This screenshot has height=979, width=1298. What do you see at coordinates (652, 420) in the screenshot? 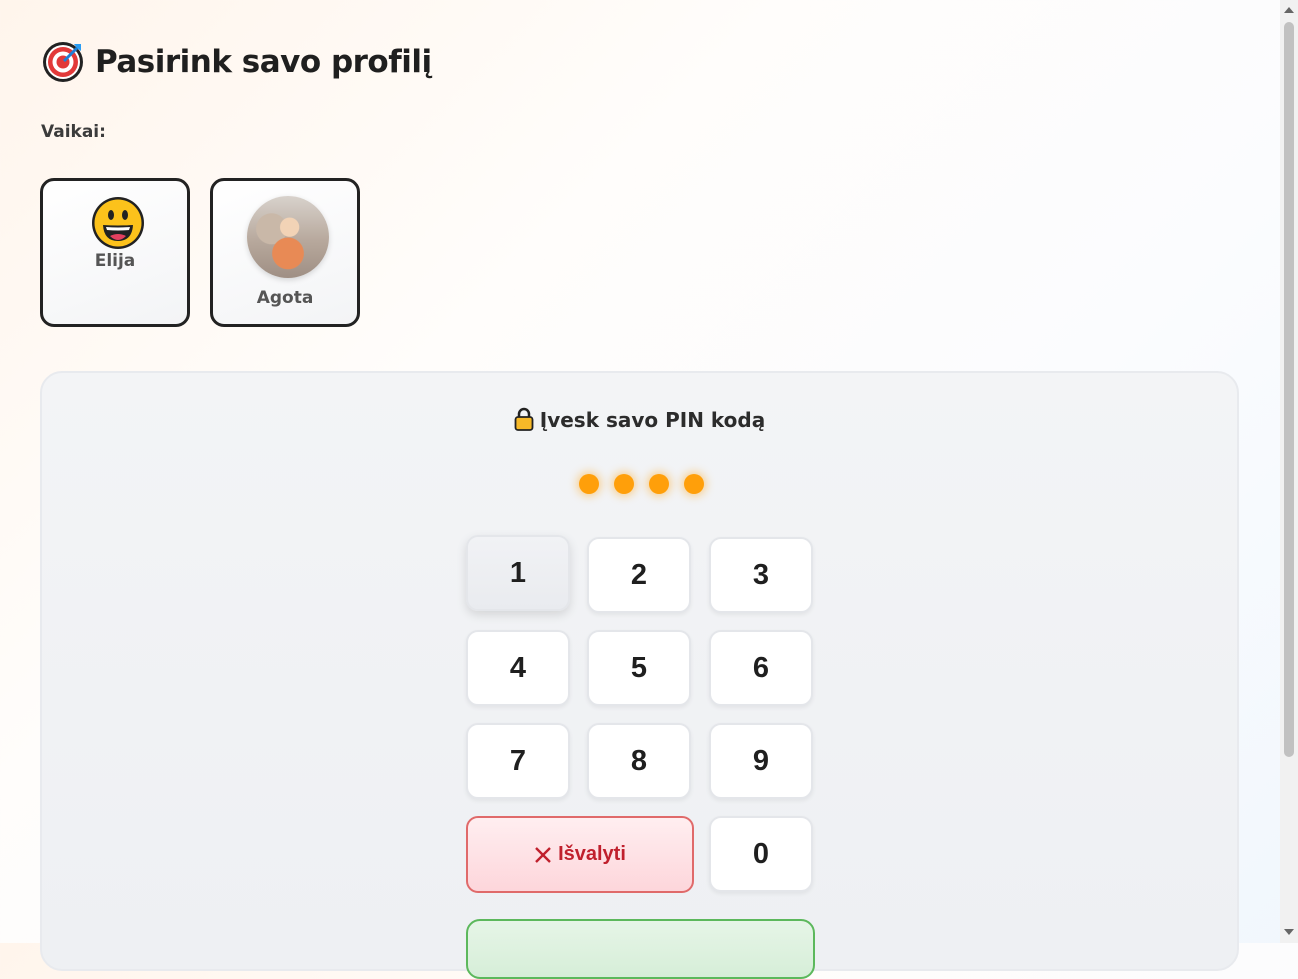
I see `pin-title-text: Įvesk savo PIN kodą` at bounding box center [652, 420].